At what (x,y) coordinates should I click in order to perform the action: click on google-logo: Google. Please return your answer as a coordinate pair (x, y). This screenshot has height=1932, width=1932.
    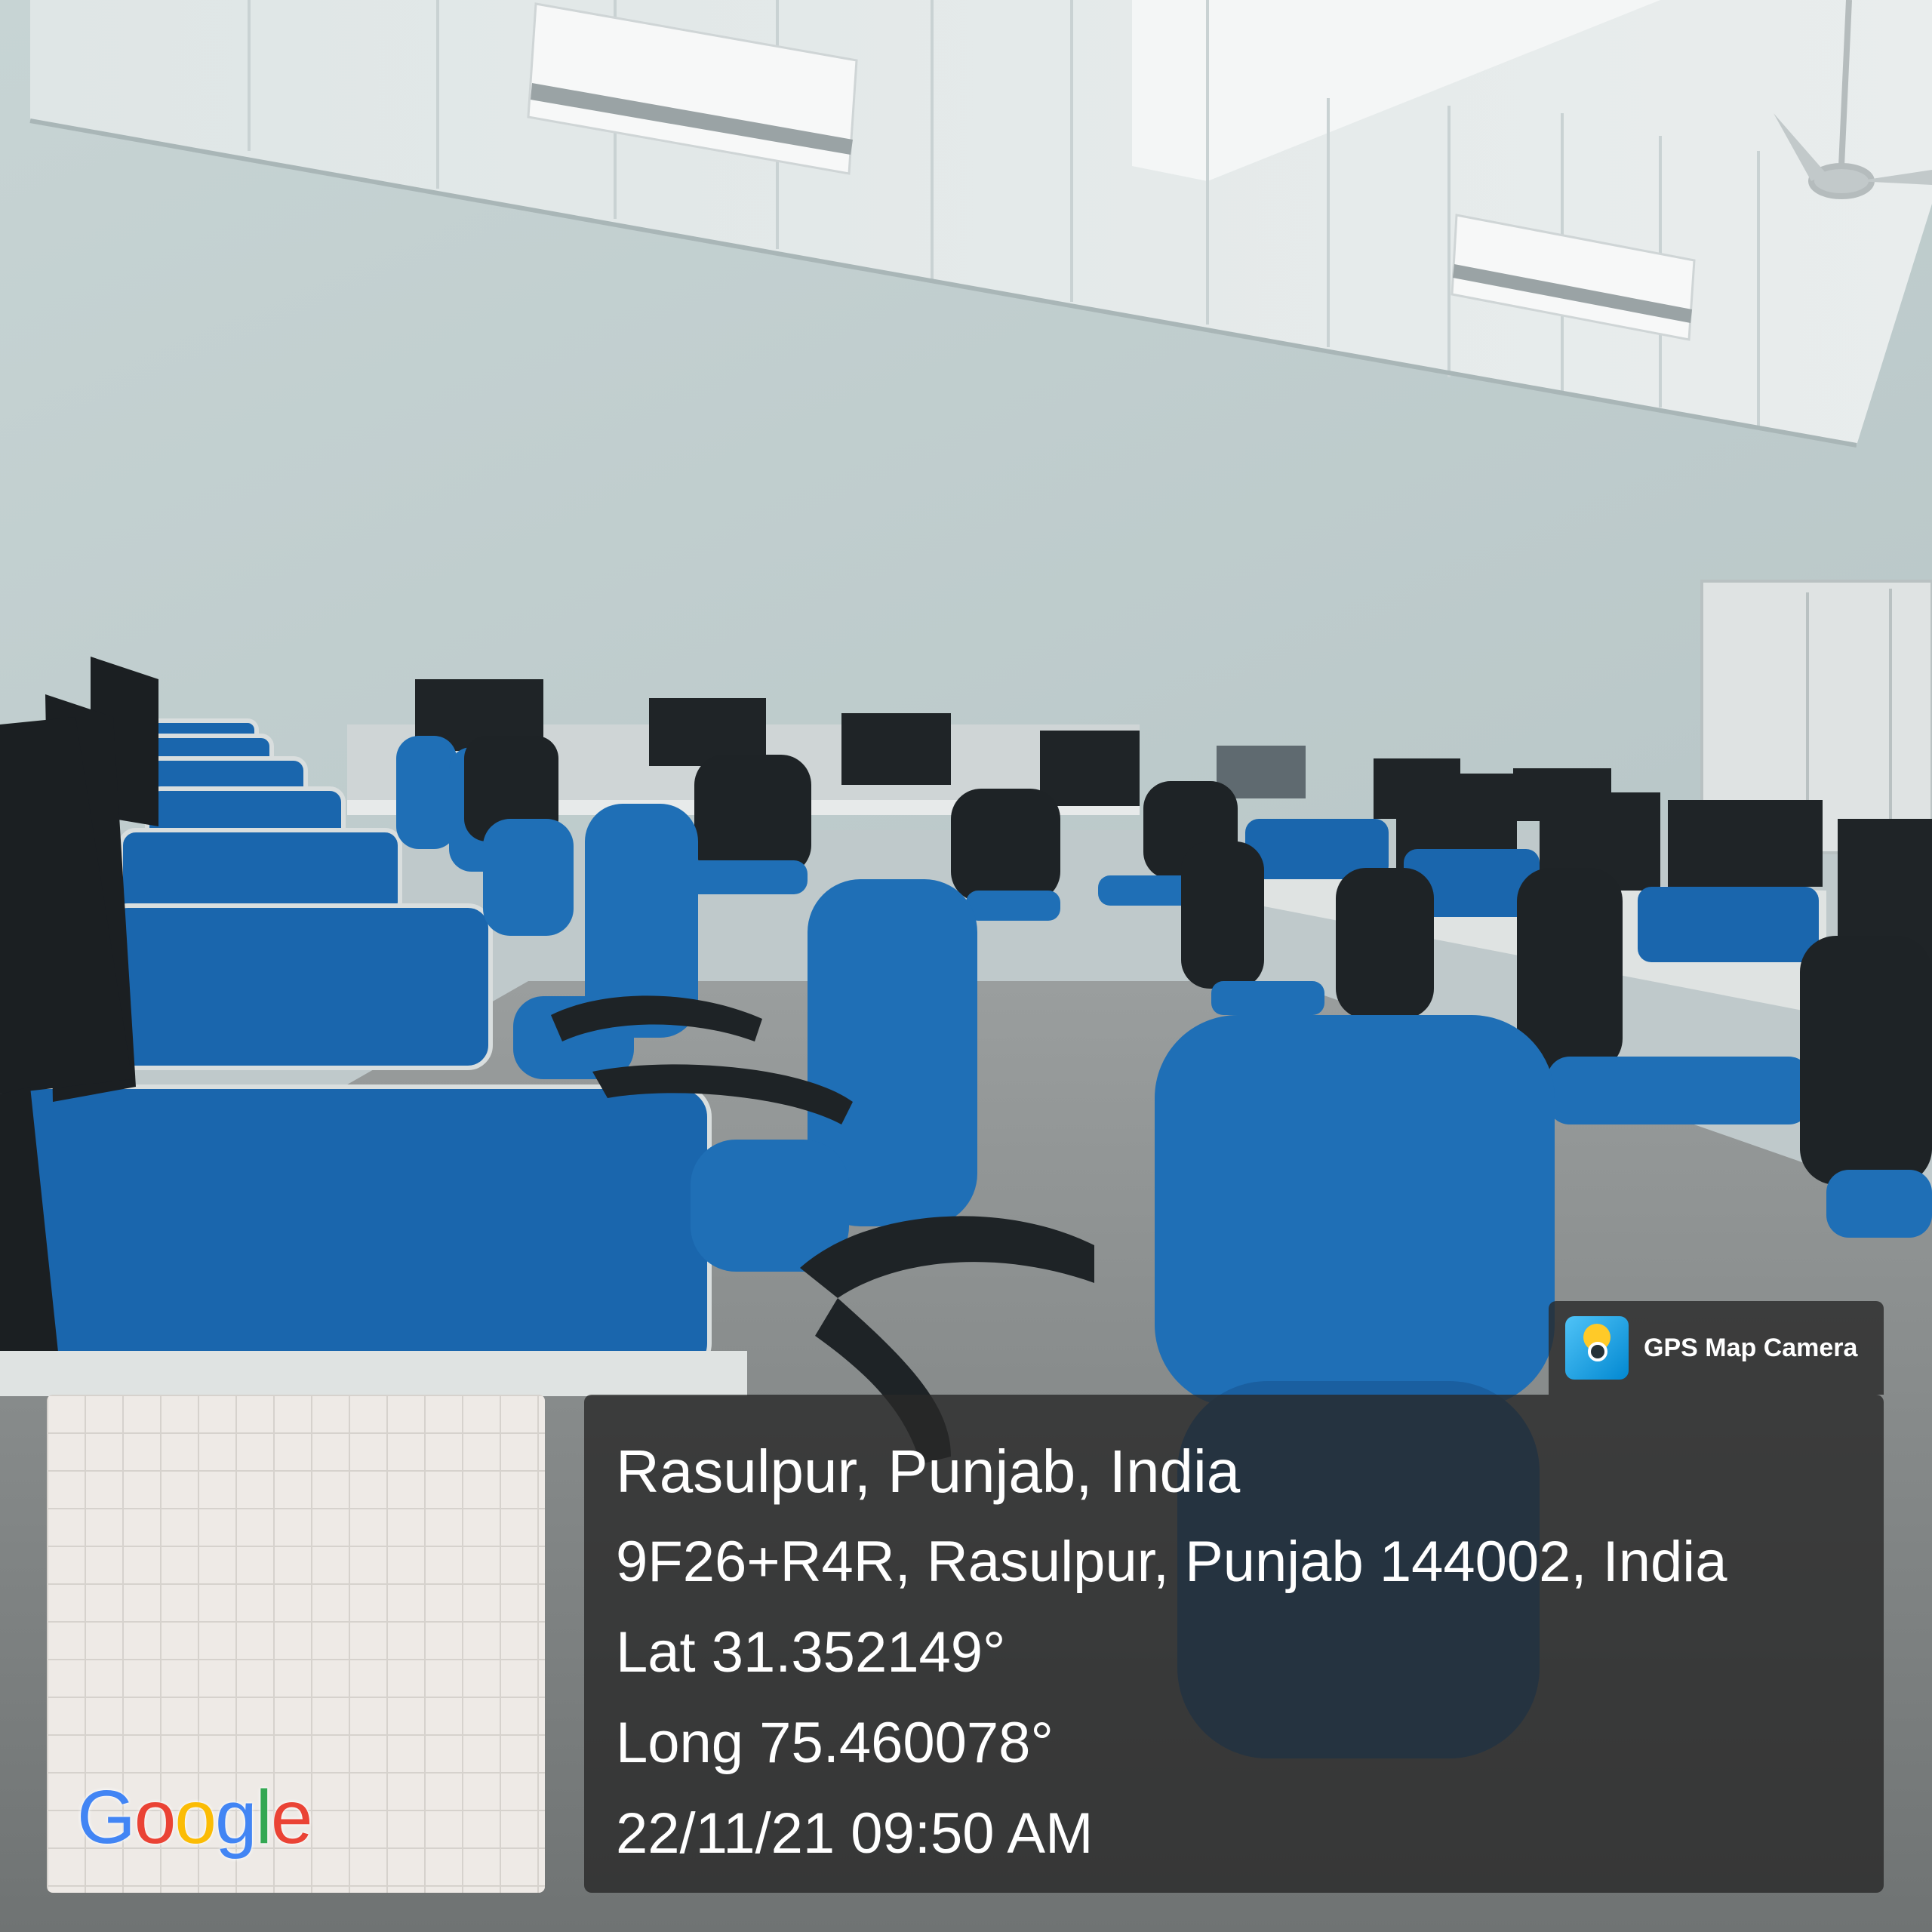
    Looking at the image, I should click on (195, 1817).